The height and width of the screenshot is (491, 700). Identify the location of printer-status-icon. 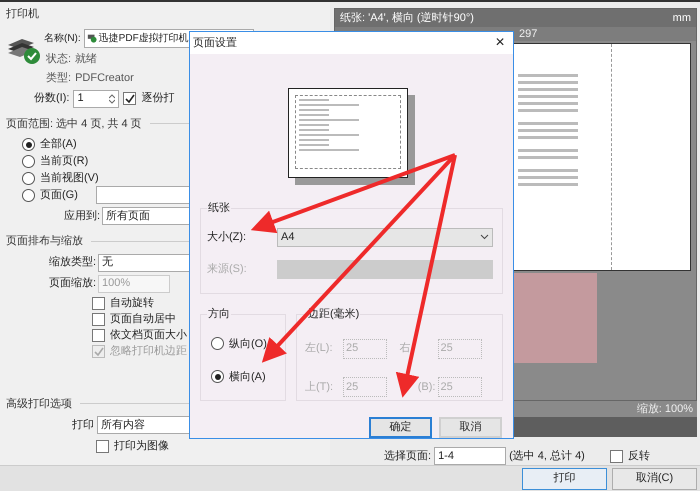
(91, 38).